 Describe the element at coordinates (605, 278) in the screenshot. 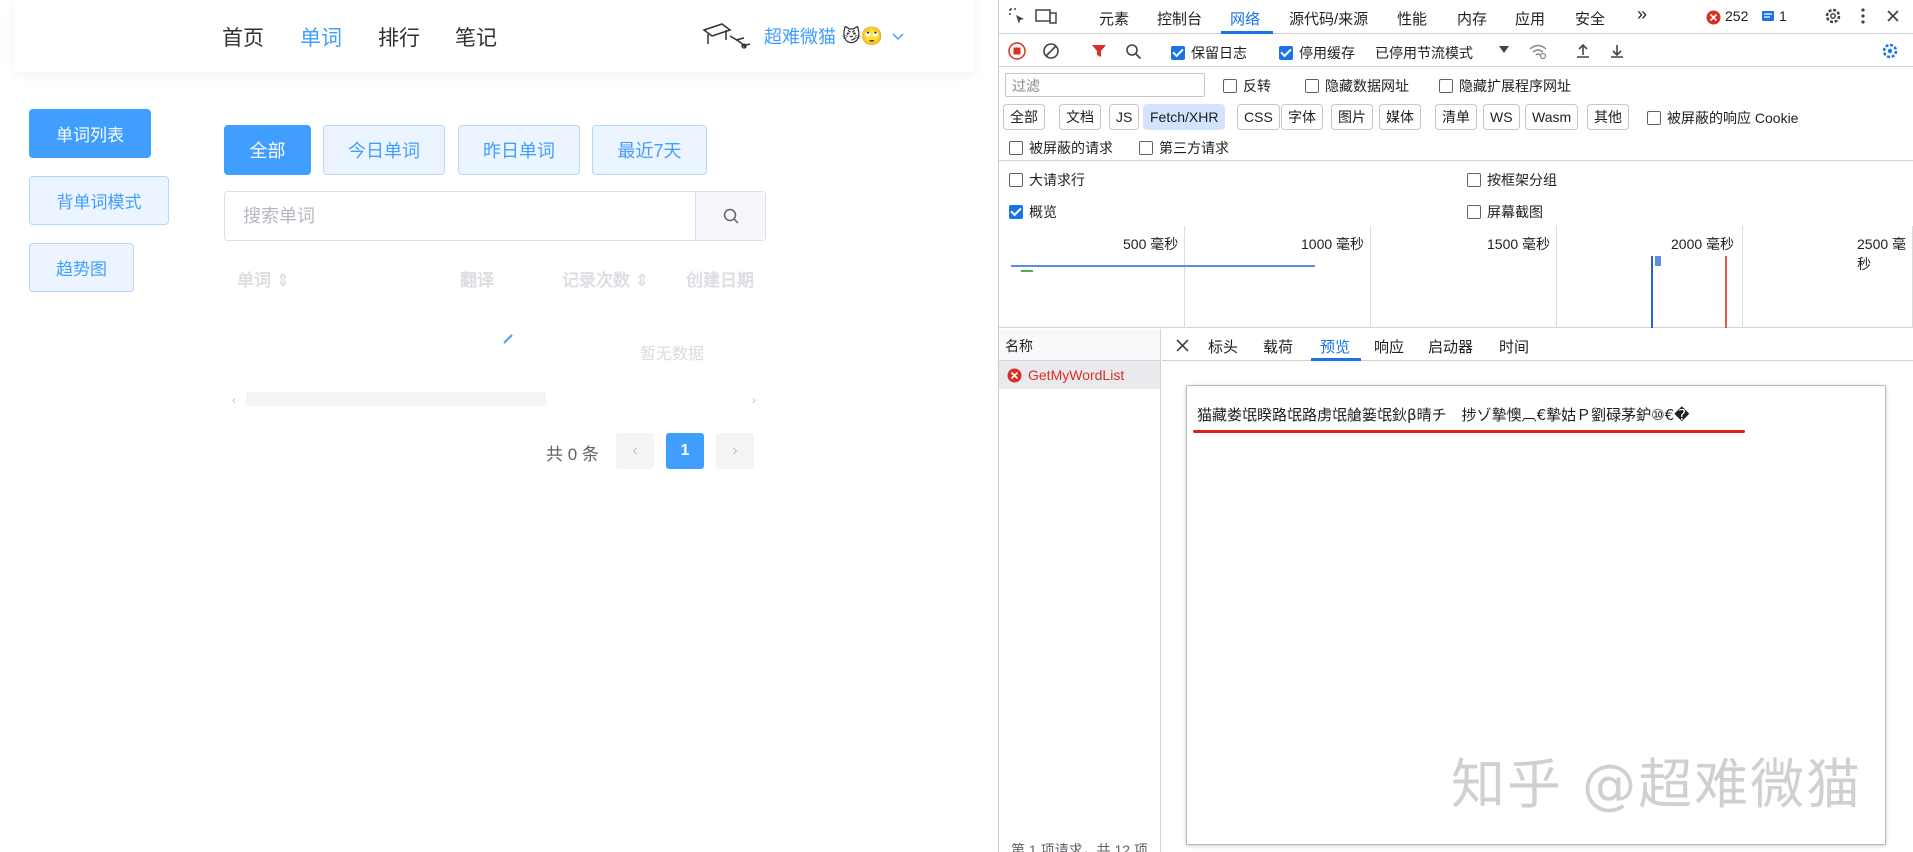

I see `col-count: 记录次数 ⇕` at that location.